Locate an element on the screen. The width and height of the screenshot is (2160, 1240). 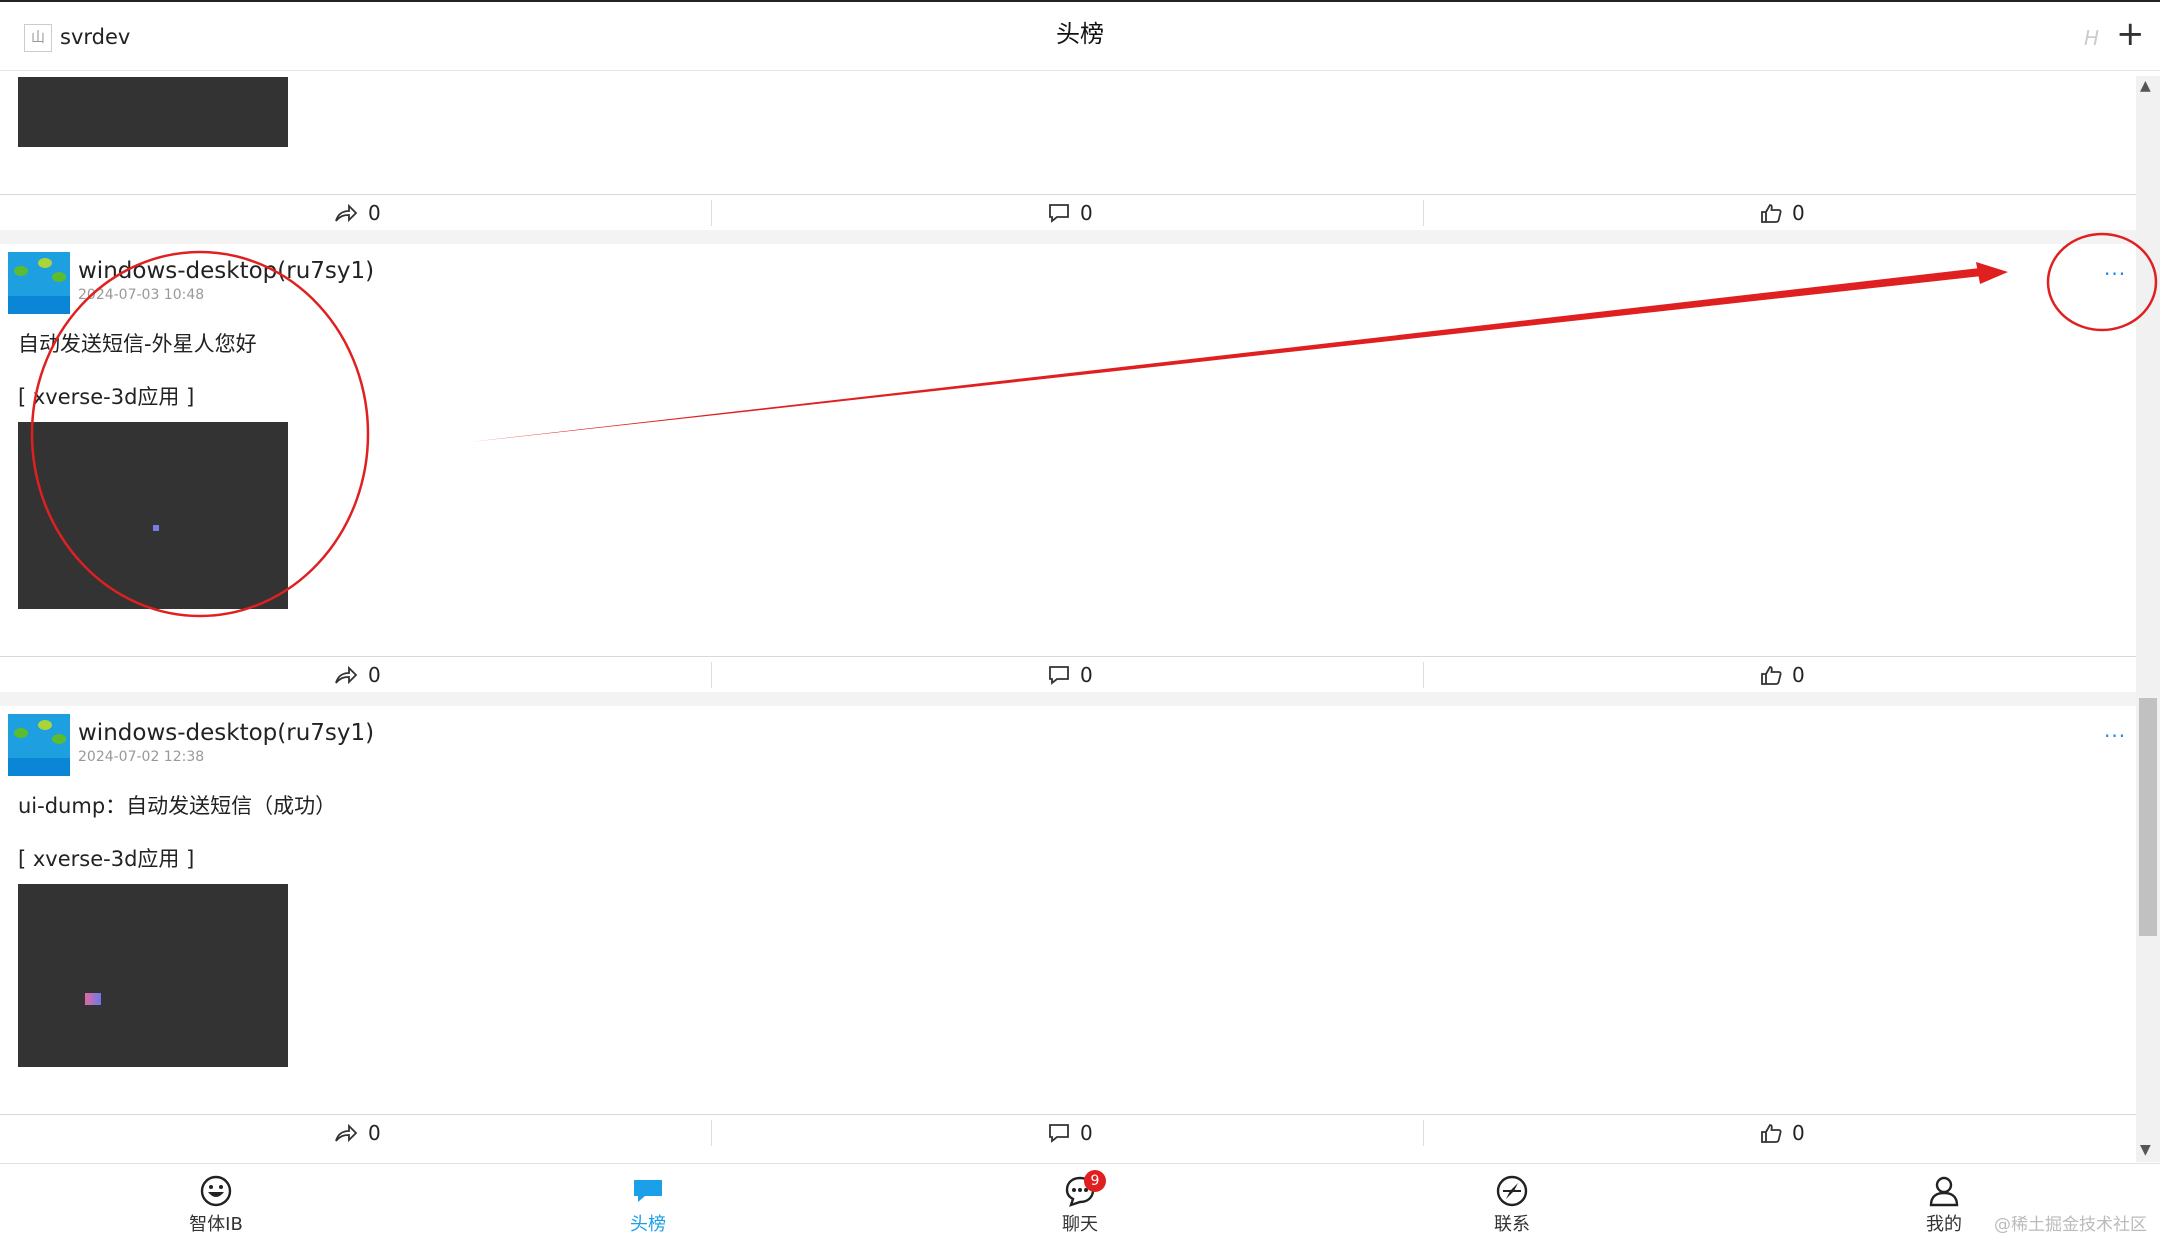
h-indicator: H is located at coordinates (2092, 38).